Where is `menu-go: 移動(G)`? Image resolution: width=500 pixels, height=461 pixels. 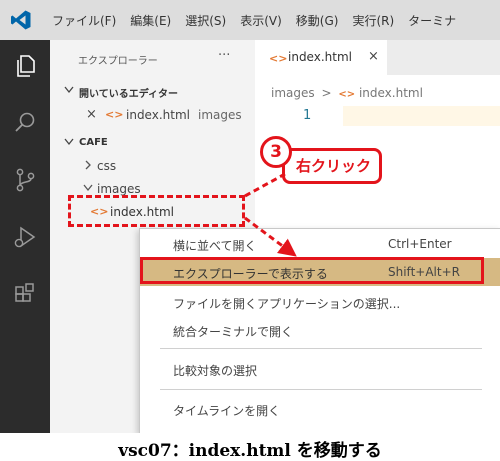
menu-go: 移動(G) is located at coordinates (317, 20).